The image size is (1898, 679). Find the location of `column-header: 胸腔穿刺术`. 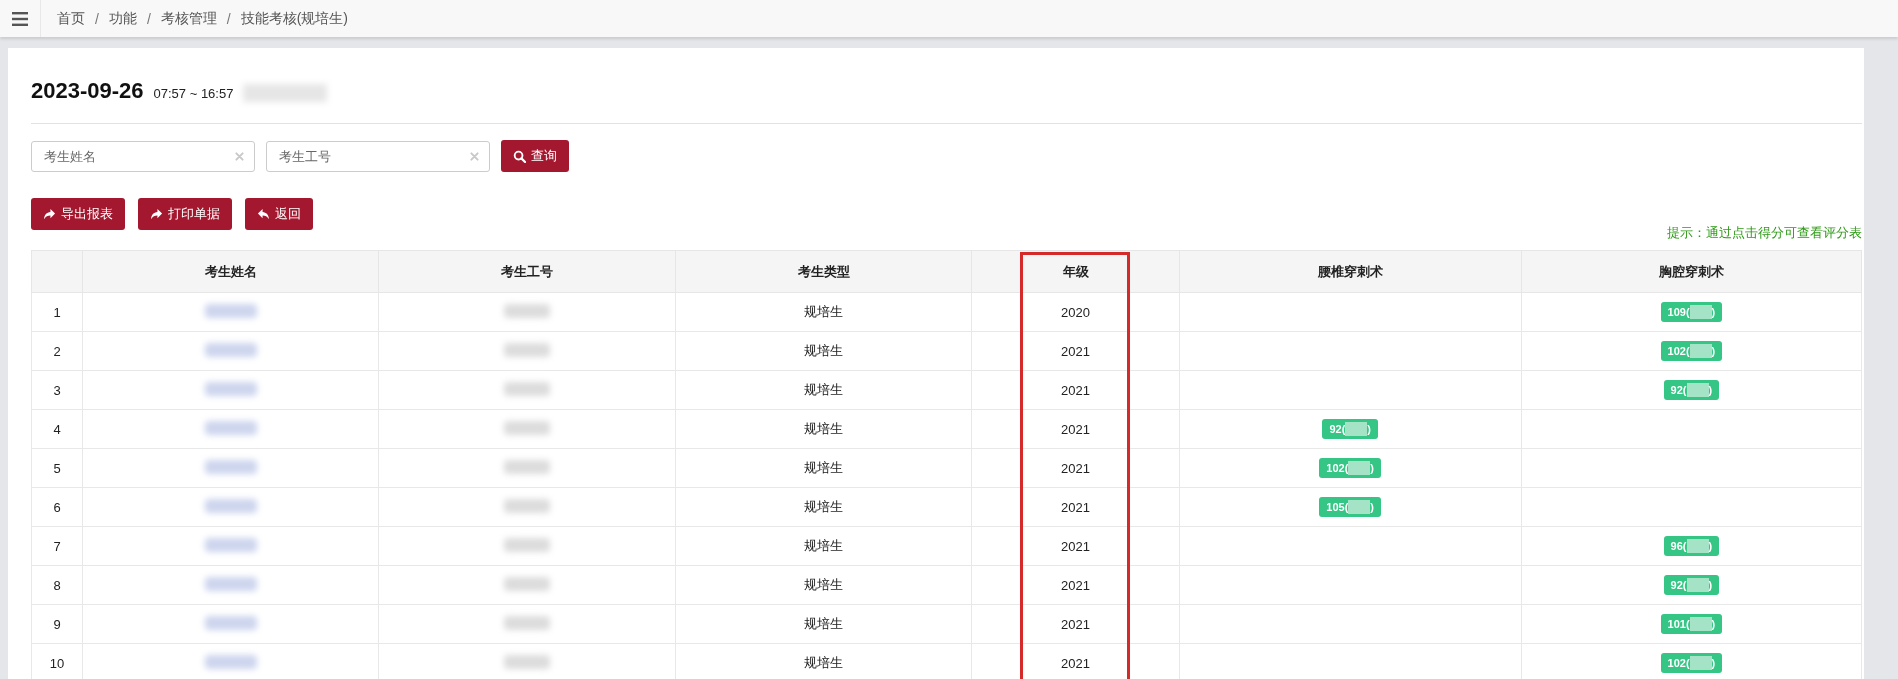

column-header: 胸腔穿刺术 is located at coordinates (1691, 271).